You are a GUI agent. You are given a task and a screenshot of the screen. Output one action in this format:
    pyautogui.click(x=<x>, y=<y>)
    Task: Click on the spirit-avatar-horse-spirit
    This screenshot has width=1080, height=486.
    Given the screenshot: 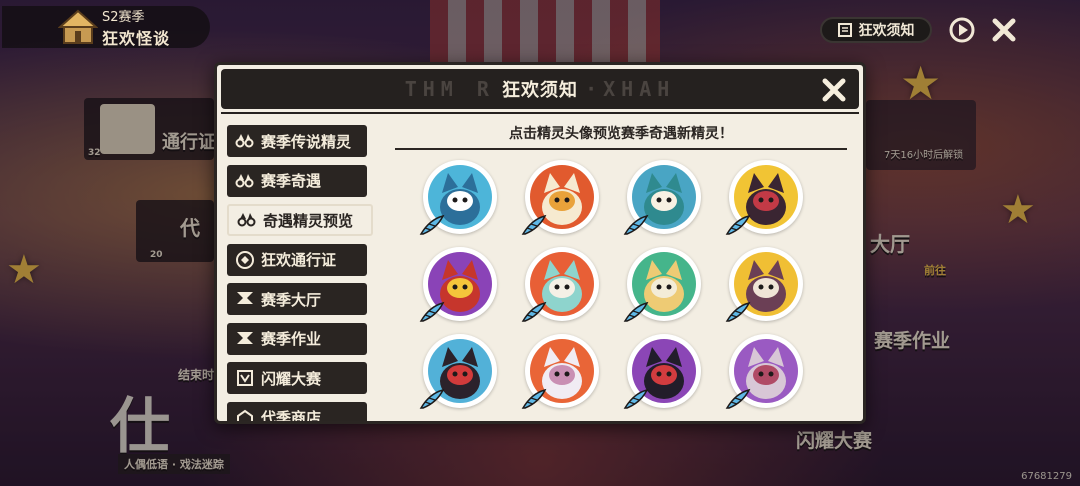 What is the action you would take?
    pyautogui.click(x=662, y=371)
    